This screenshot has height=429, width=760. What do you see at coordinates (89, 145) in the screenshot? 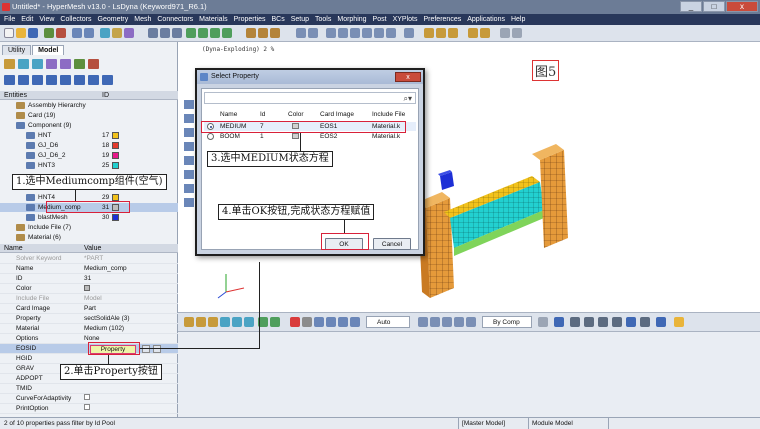
I see `tree-item-gj-d6: GJ_D6 18` at bounding box center [89, 145].